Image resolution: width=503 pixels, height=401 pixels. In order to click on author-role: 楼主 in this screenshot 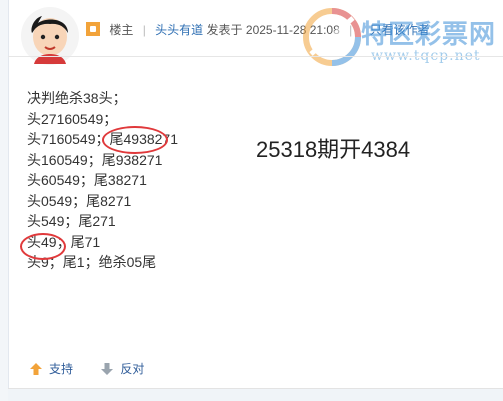, I will do `click(121, 30)`.